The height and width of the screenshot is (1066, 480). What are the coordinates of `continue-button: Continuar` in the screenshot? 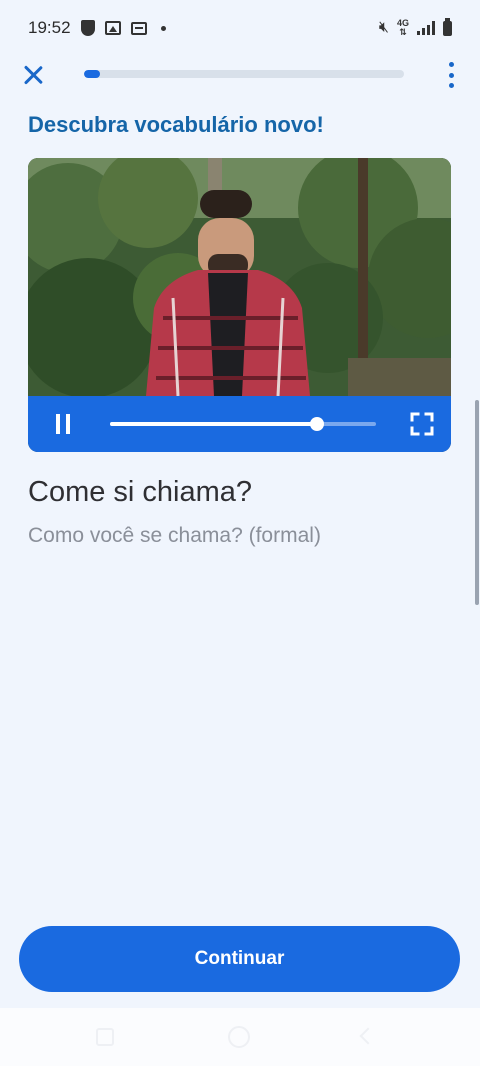 It's located at (239, 959).